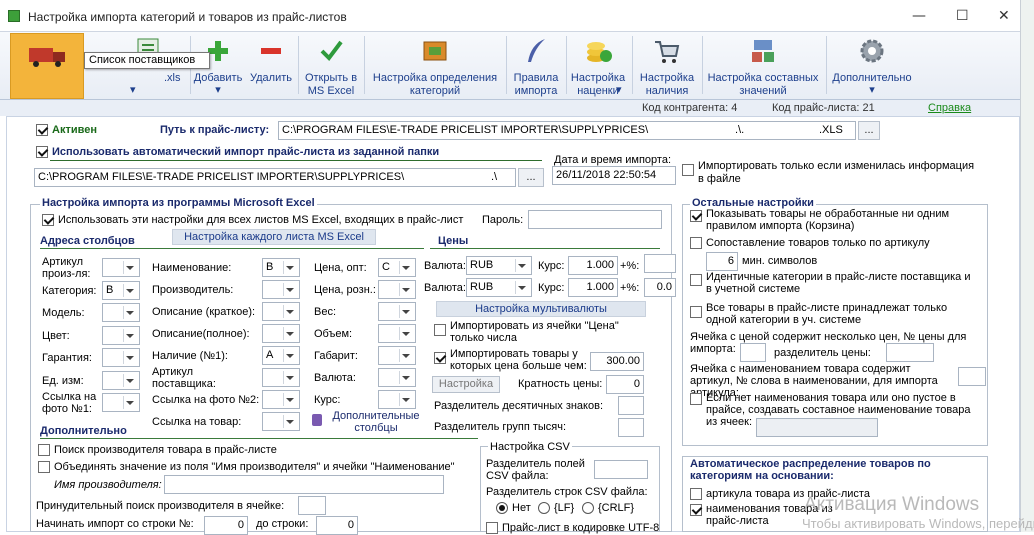 The image size is (1034, 535). Describe the element at coordinates (445, 266) in the screenshot. I see `currency-label: Валюта:` at that location.